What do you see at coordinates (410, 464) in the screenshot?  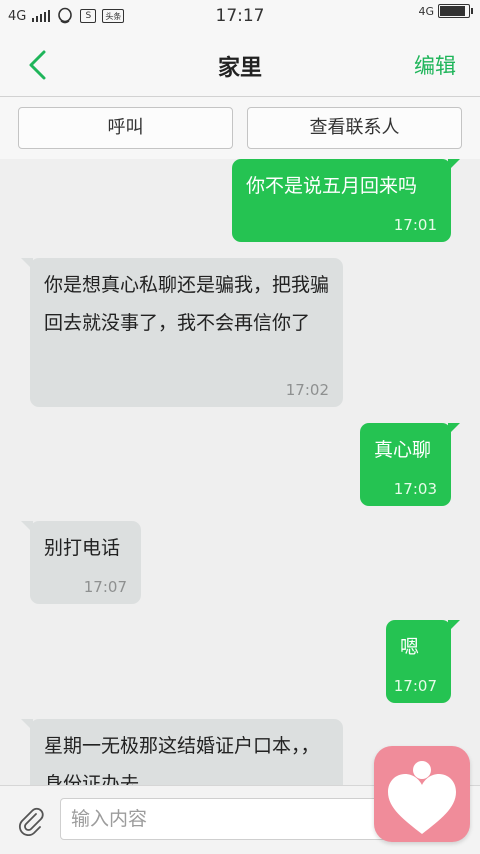 I see `message-bubble-outgoing: 真心聊 17:03` at bounding box center [410, 464].